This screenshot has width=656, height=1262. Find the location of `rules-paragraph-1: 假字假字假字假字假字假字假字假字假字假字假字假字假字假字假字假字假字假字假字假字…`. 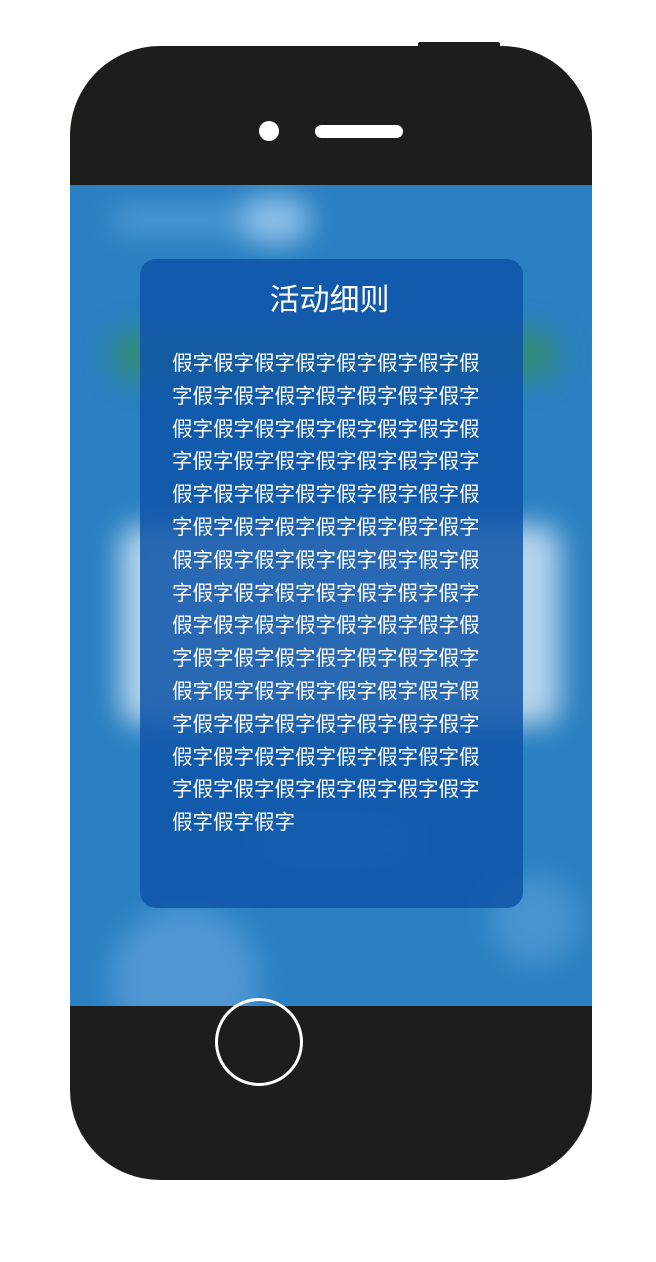

rules-paragraph-1: 假字假字假字假字假字假字假字假字假字假字假字假字假字假字假字假字假字假字假字假字… is located at coordinates (326, 478).